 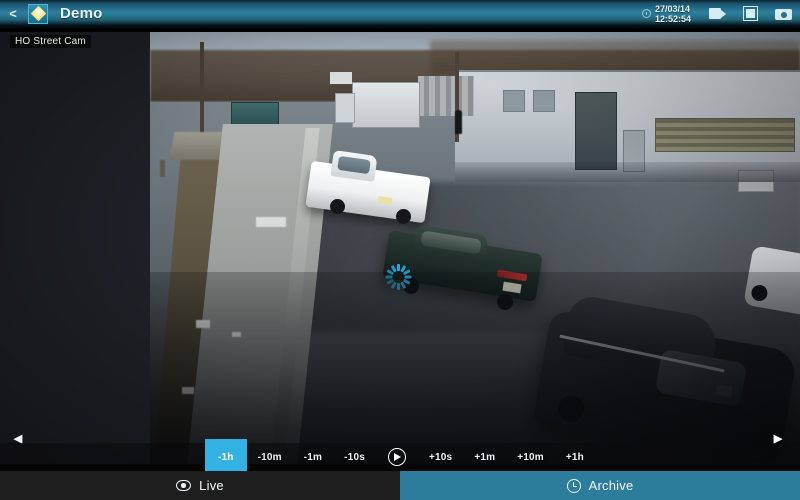 What do you see at coordinates (341, 78) in the screenshot?
I see `scene-sign` at bounding box center [341, 78].